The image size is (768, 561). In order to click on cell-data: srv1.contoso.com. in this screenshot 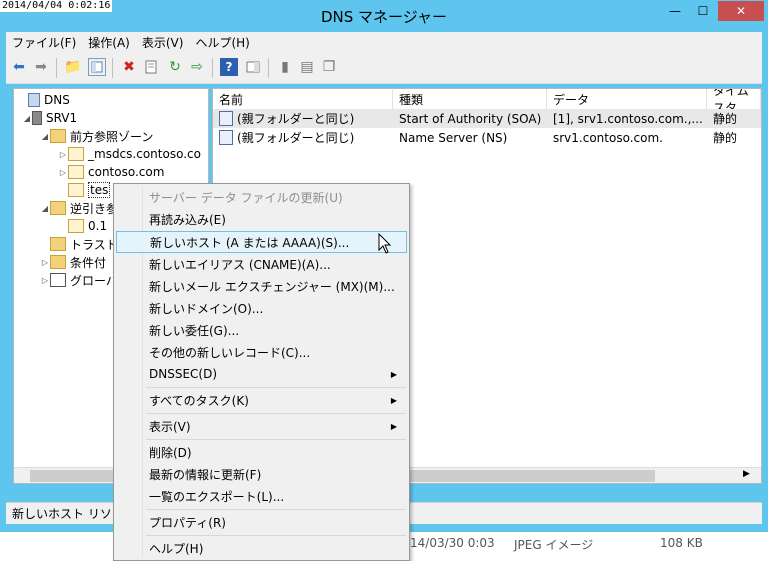, I will do `click(608, 137)`.